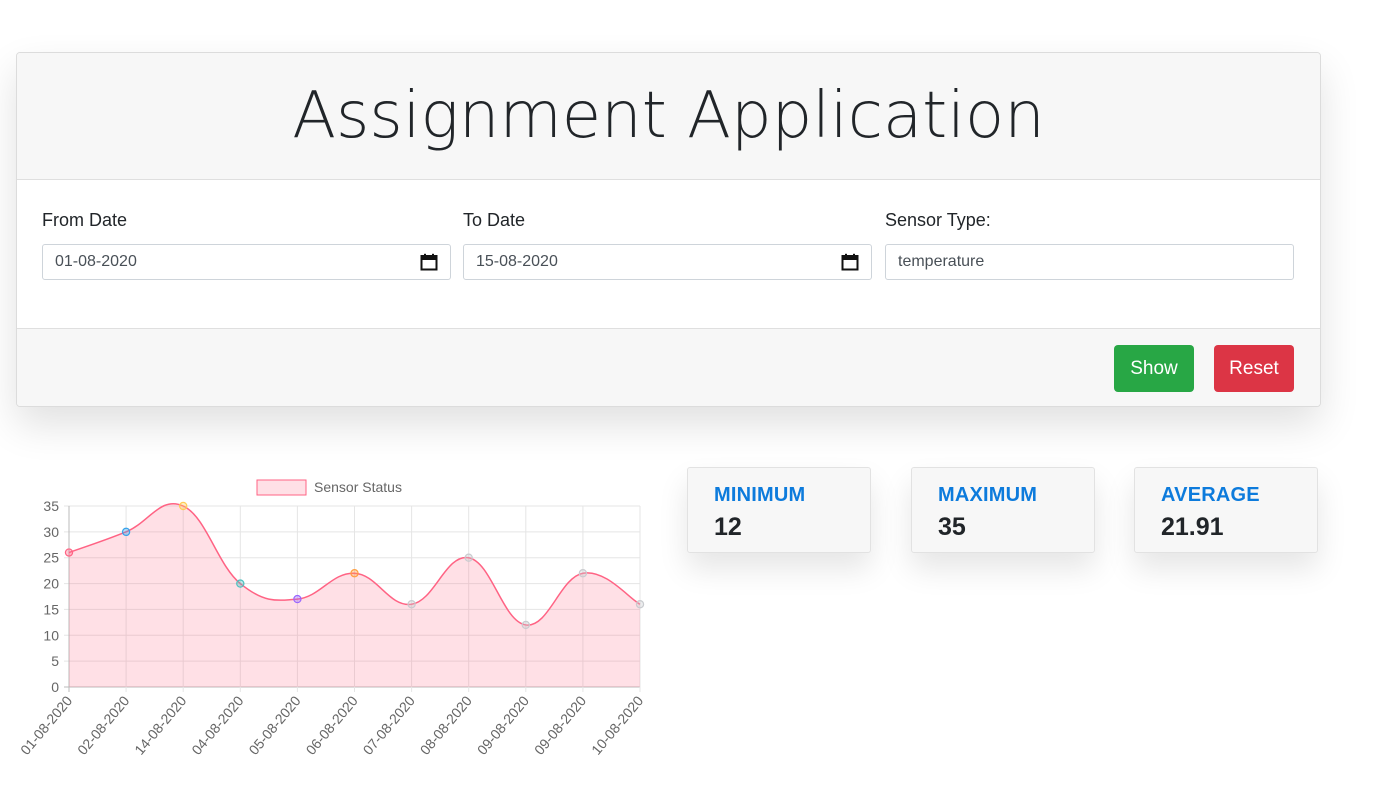  Describe the element at coordinates (494, 220) in the screenshot. I see `to-date-label: To Date` at that location.